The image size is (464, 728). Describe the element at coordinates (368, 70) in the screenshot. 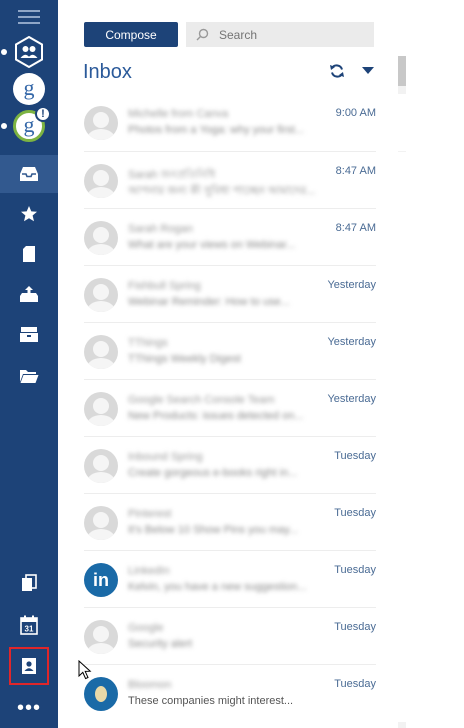

I see `chevron-down-icon` at that location.